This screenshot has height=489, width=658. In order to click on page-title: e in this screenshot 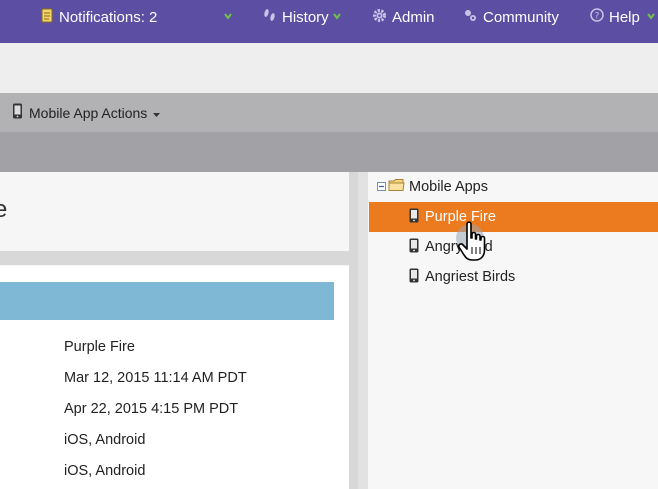, I will do `click(4, 209)`.